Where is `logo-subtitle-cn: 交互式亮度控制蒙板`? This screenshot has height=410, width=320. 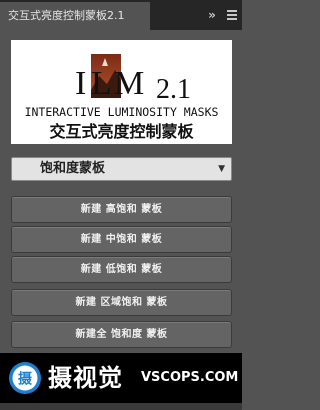 logo-subtitle-cn: 交互式亮度控制蒙板 is located at coordinates (121, 131).